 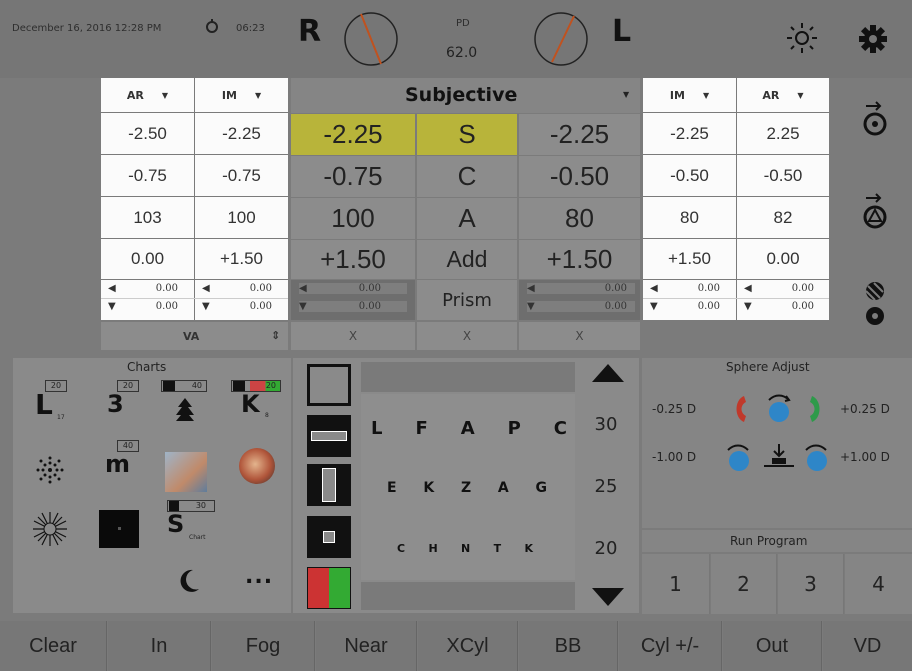 What do you see at coordinates (875, 120) in the screenshot?
I see `cross-cylinder-icon` at bounding box center [875, 120].